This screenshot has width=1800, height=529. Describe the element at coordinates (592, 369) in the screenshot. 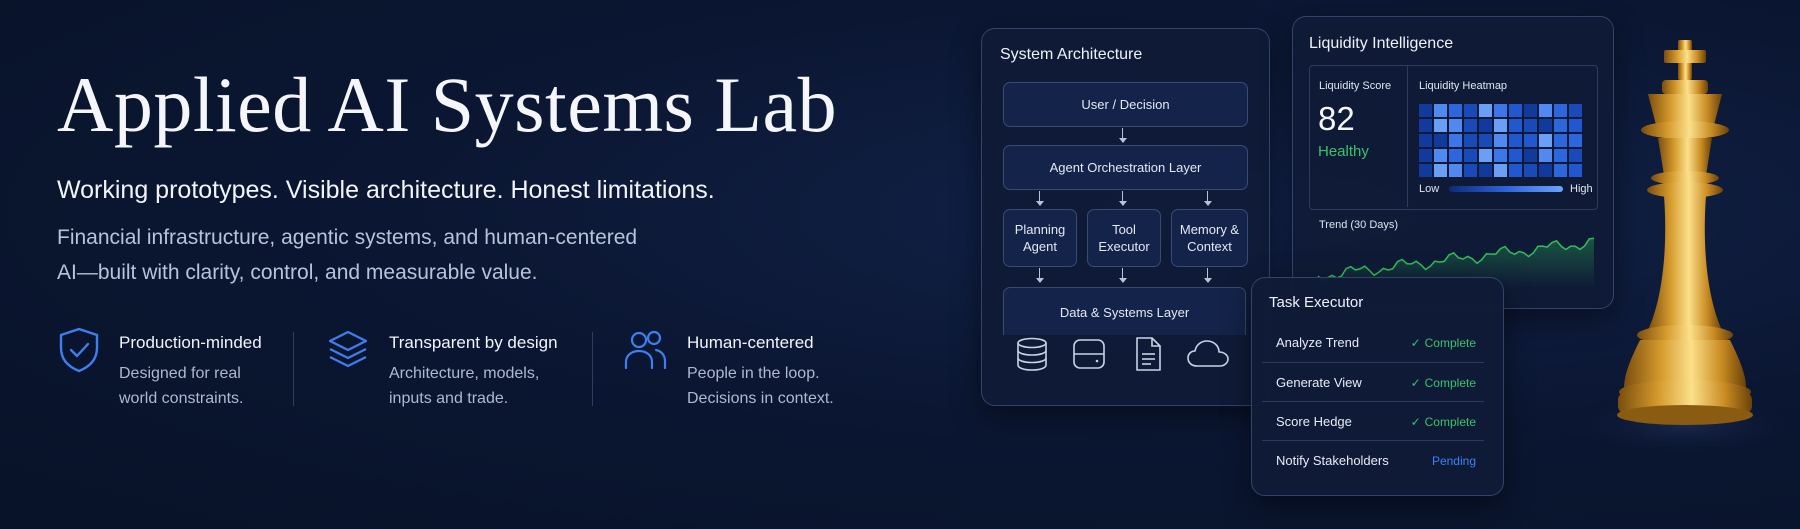

I see `feature-divider` at that location.